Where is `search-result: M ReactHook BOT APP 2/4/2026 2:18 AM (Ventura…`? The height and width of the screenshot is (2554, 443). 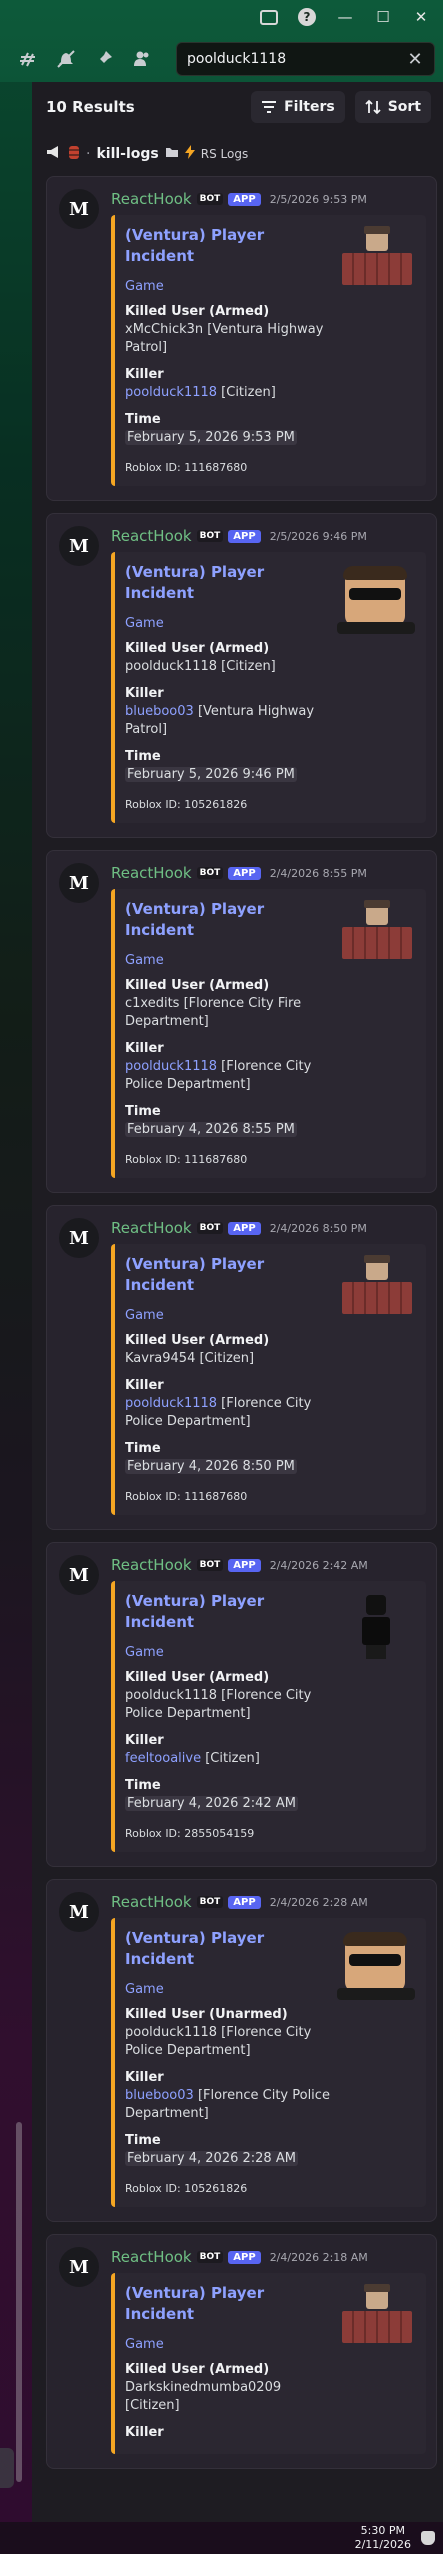
search-result: M ReactHook BOT APP 2/4/2026 2:18 AM (Ventura… is located at coordinates (241, 2351).